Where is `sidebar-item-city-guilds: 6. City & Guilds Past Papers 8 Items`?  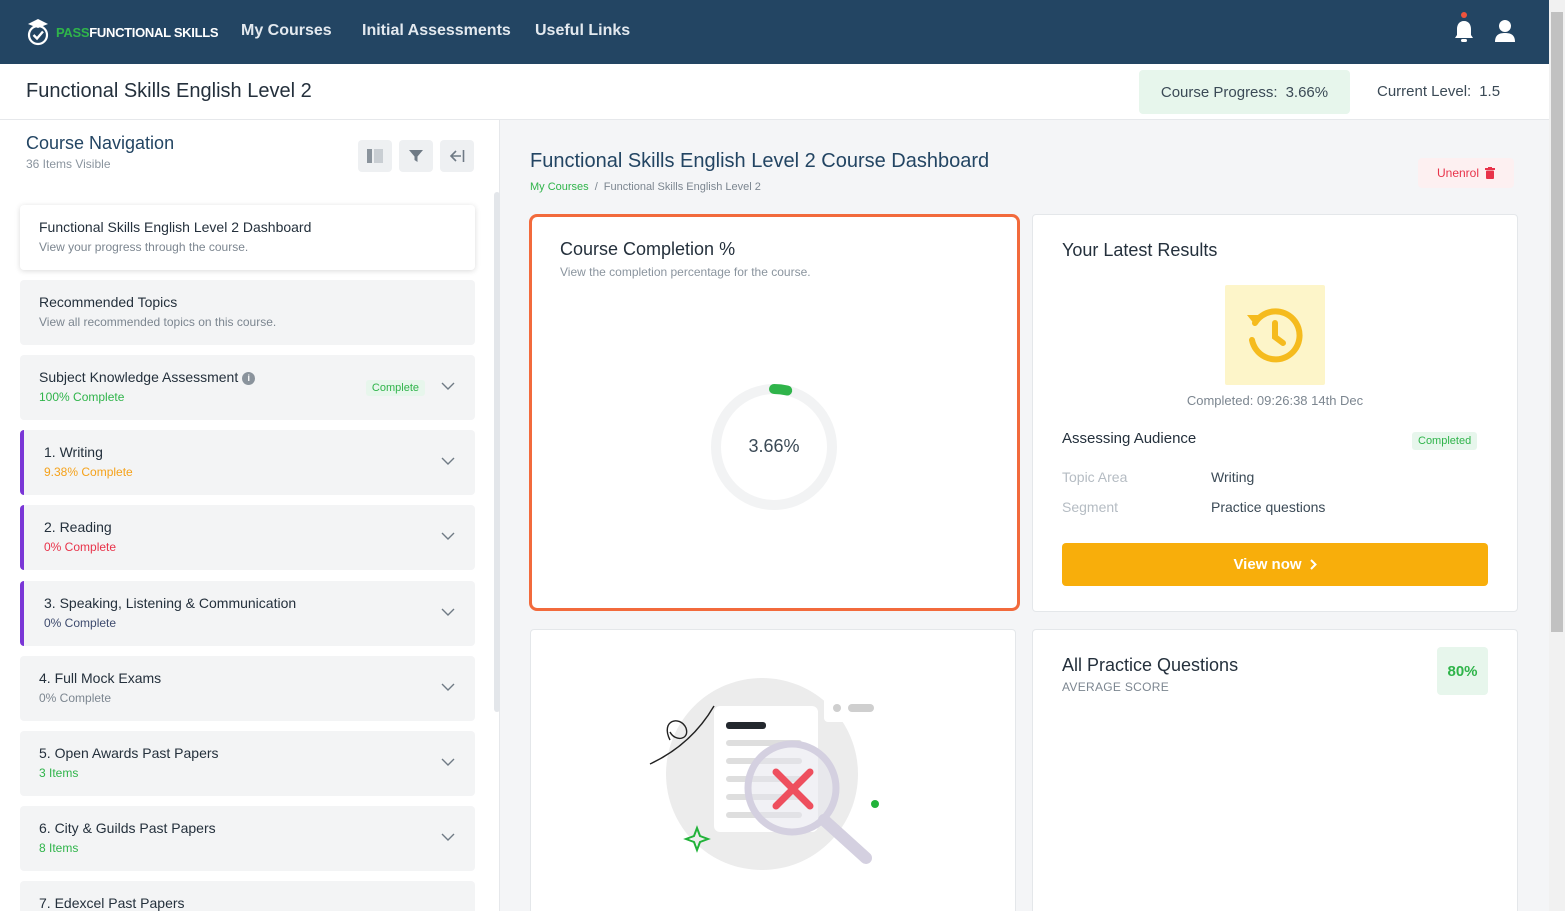 sidebar-item-city-guilds: 6. City & Guilds Past Papers 8 Items is located at coordinates (247, 838).